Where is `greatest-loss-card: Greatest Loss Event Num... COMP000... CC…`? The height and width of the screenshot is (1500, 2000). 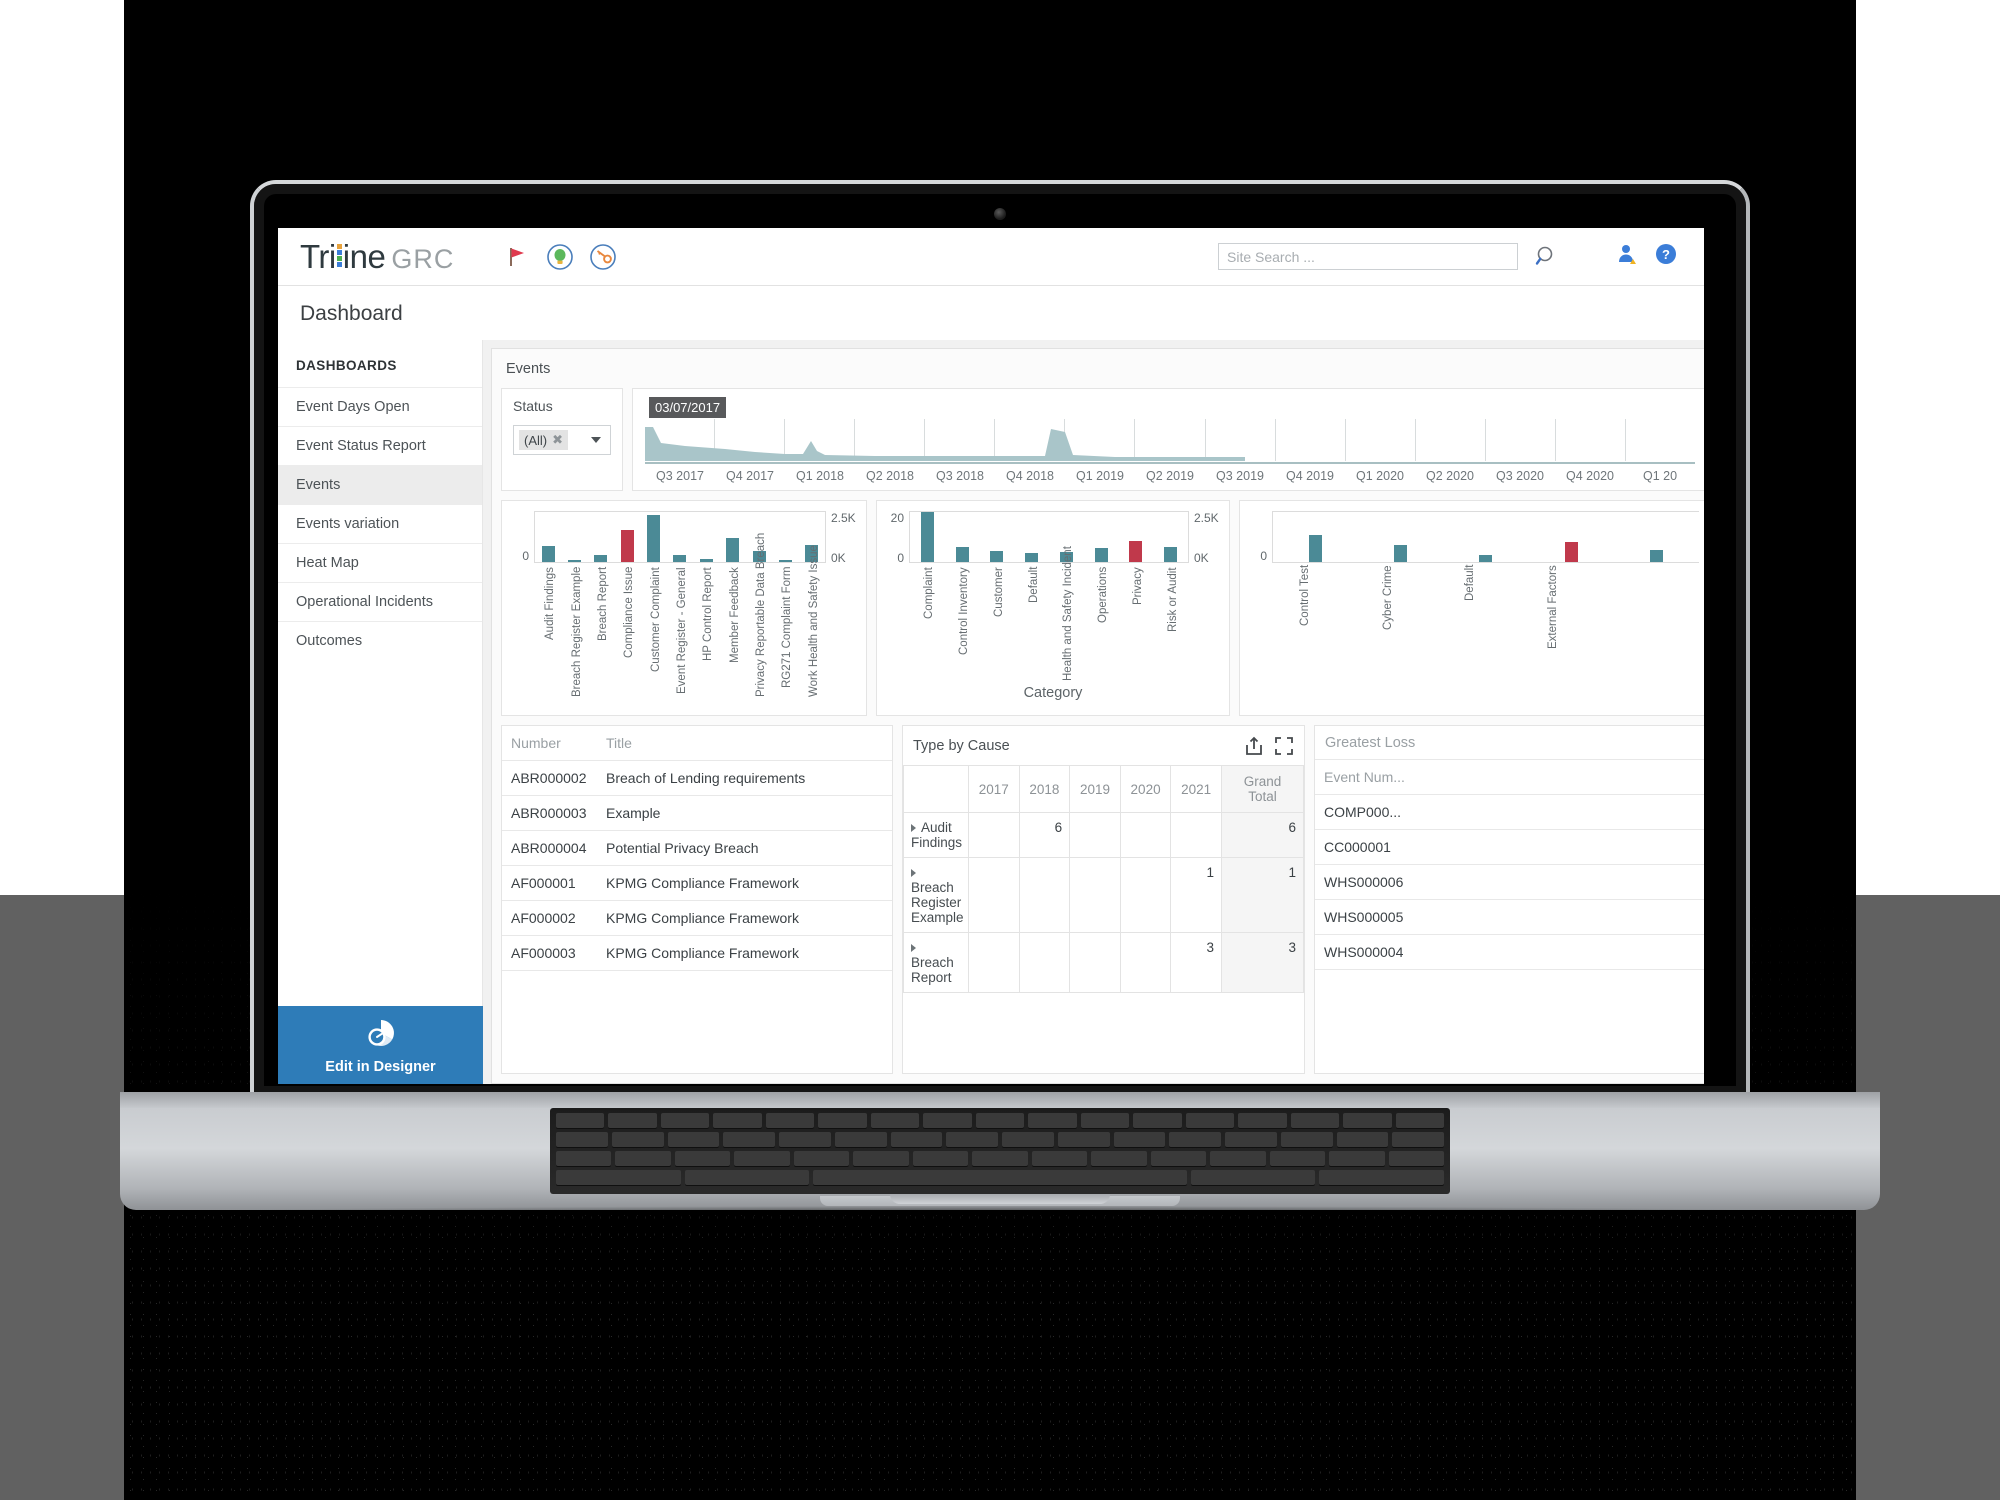 greatest-loss-card: Greatest Loss Event Num... COMP000... CC… is located at coordinates (1509, 899).